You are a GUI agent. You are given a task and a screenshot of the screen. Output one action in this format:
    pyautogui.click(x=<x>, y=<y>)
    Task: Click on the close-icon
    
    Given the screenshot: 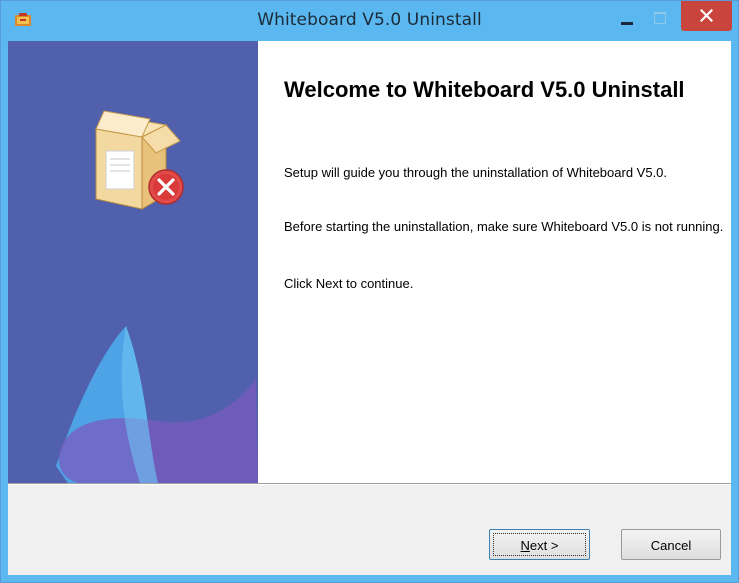 What is the action you would take?
    pyautogui.click(x=706, y=15)
    